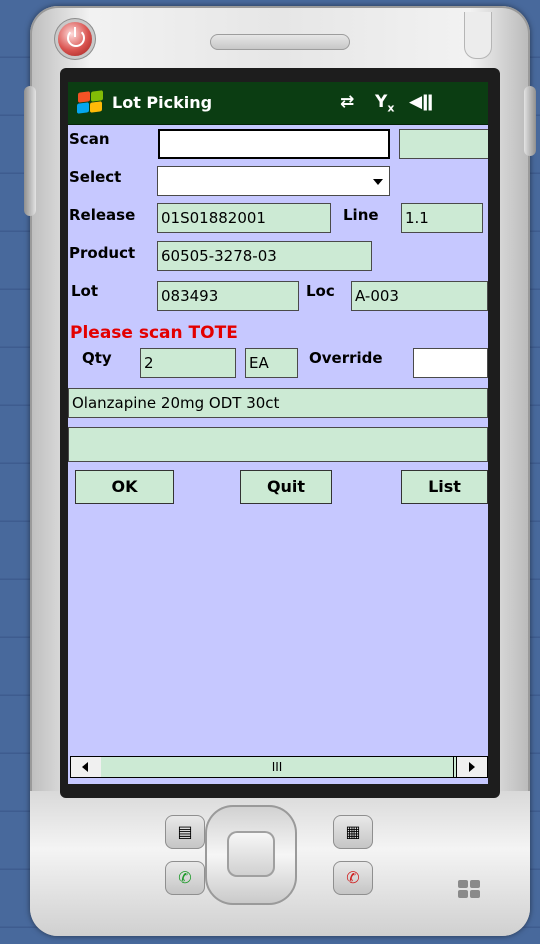 This screenshot has height=944, width=540. Describe the element at coordinates (162, 102) in the screenshot. I see `app-title: Lot Picking` at that location.